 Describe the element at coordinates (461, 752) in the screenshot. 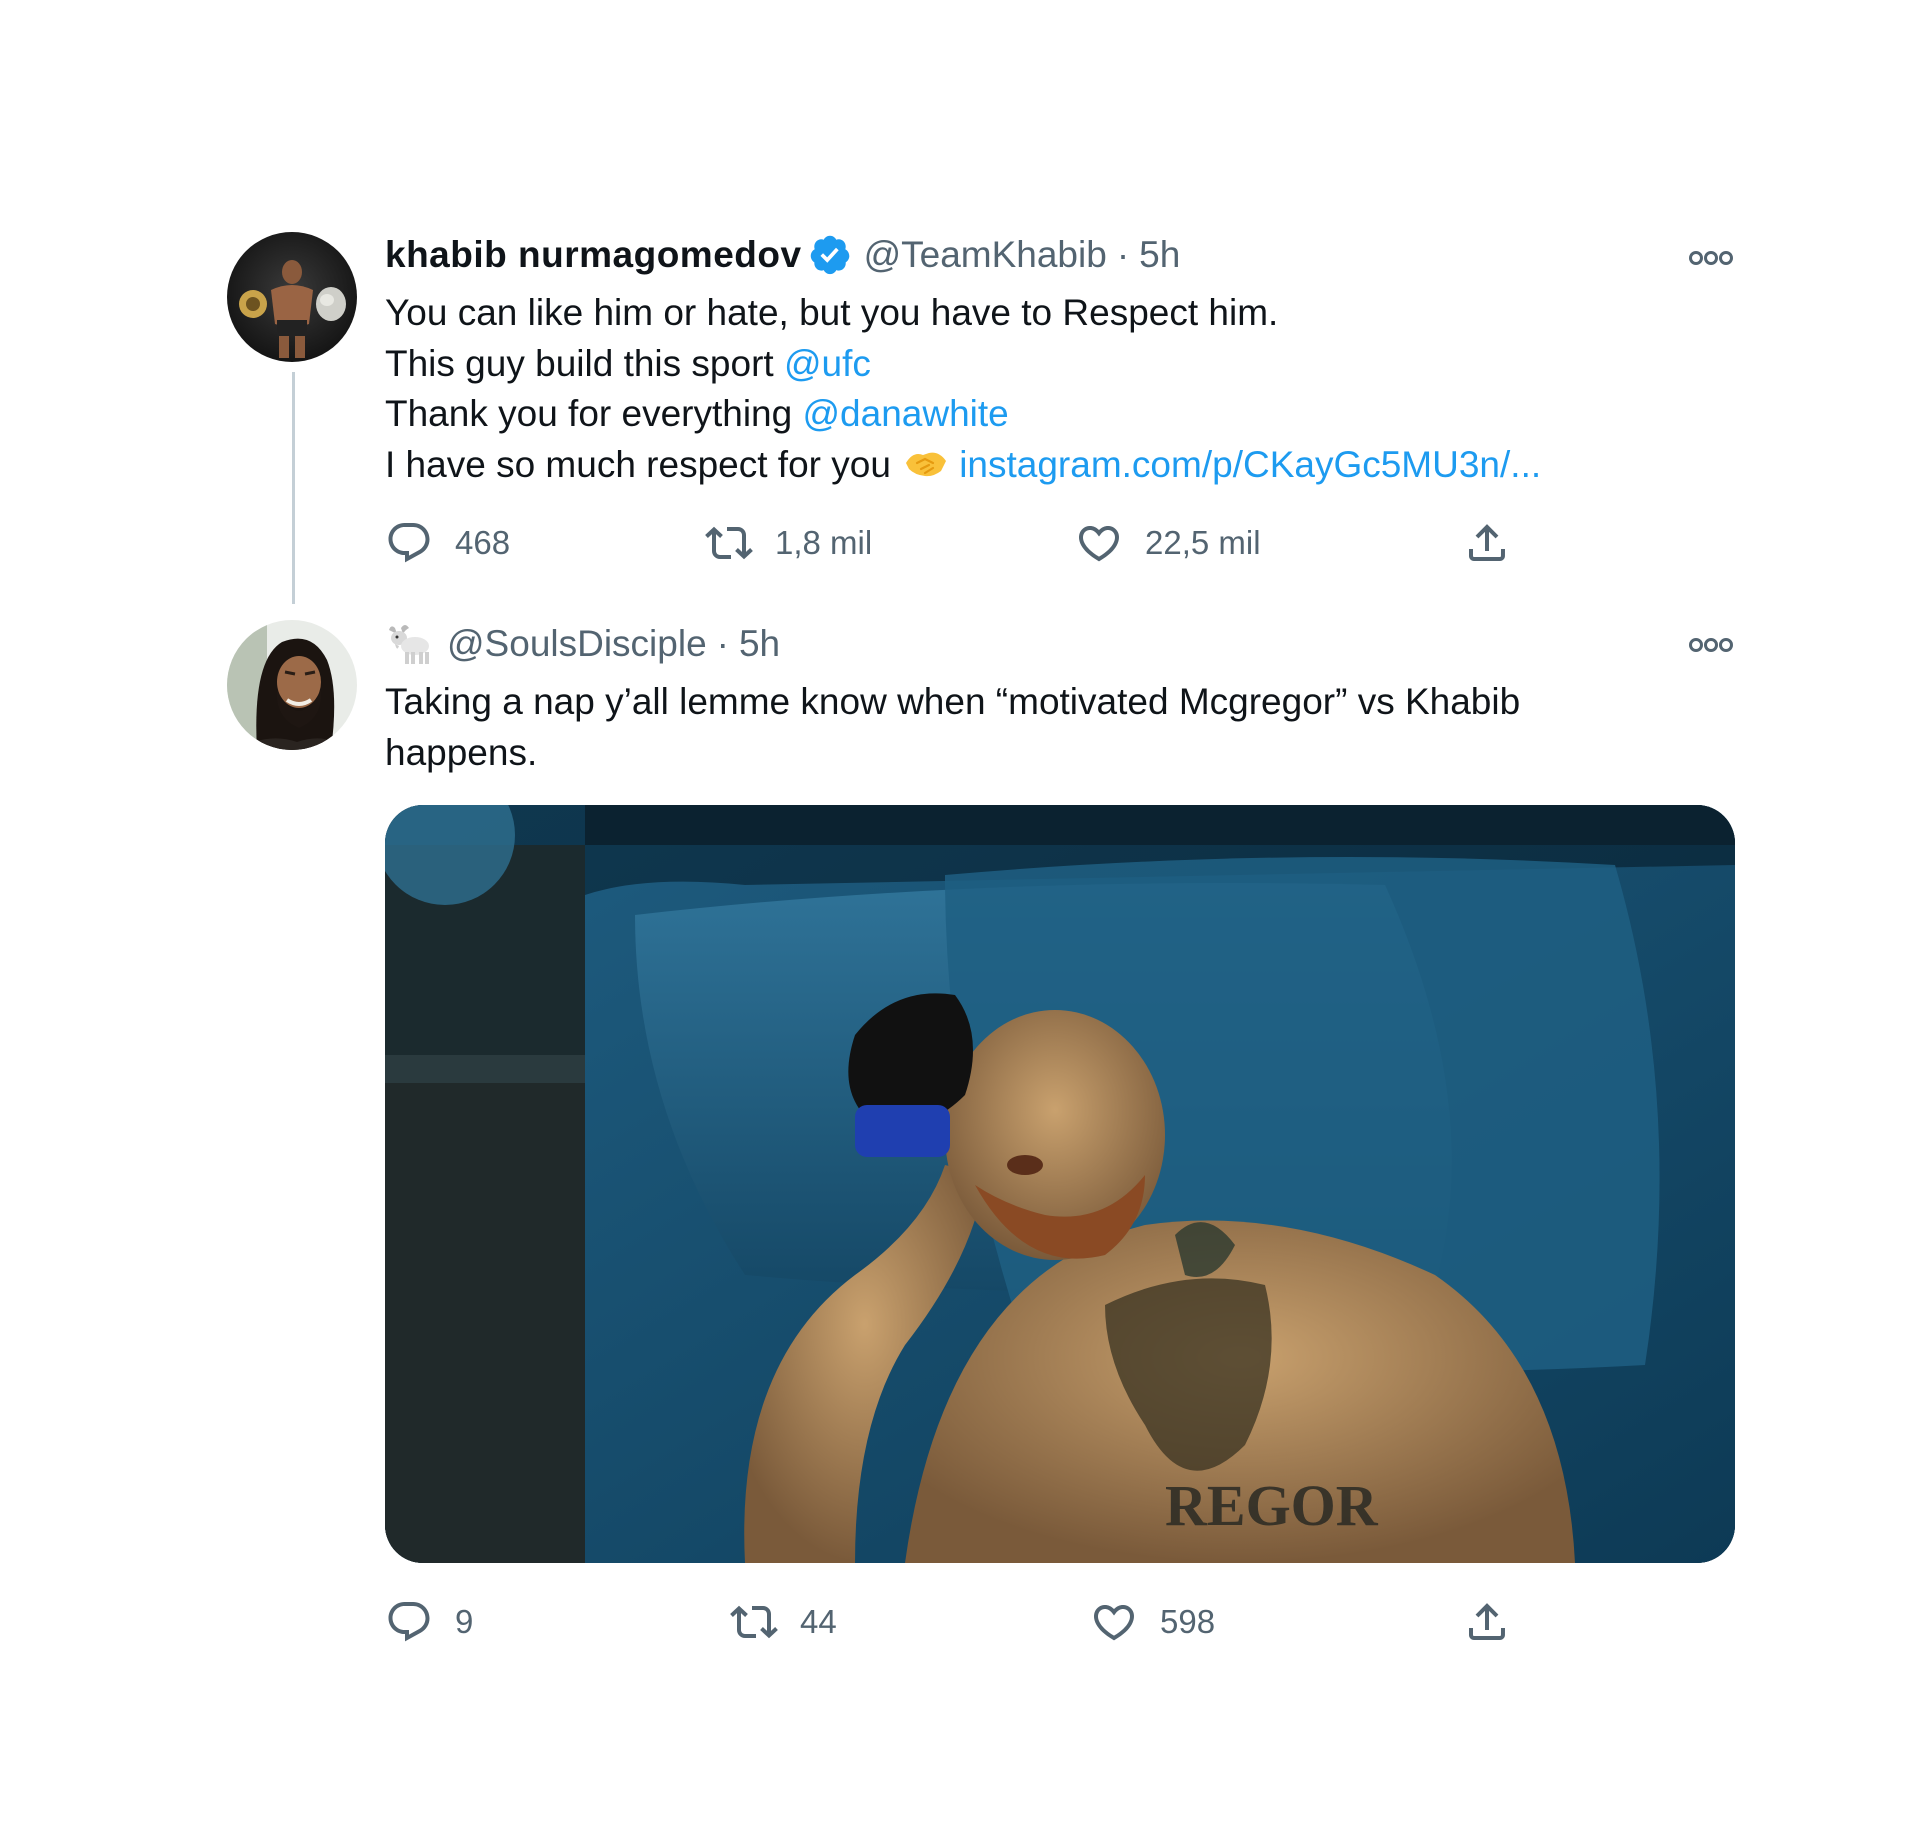

I see `tweet-line: happens.` at that location.